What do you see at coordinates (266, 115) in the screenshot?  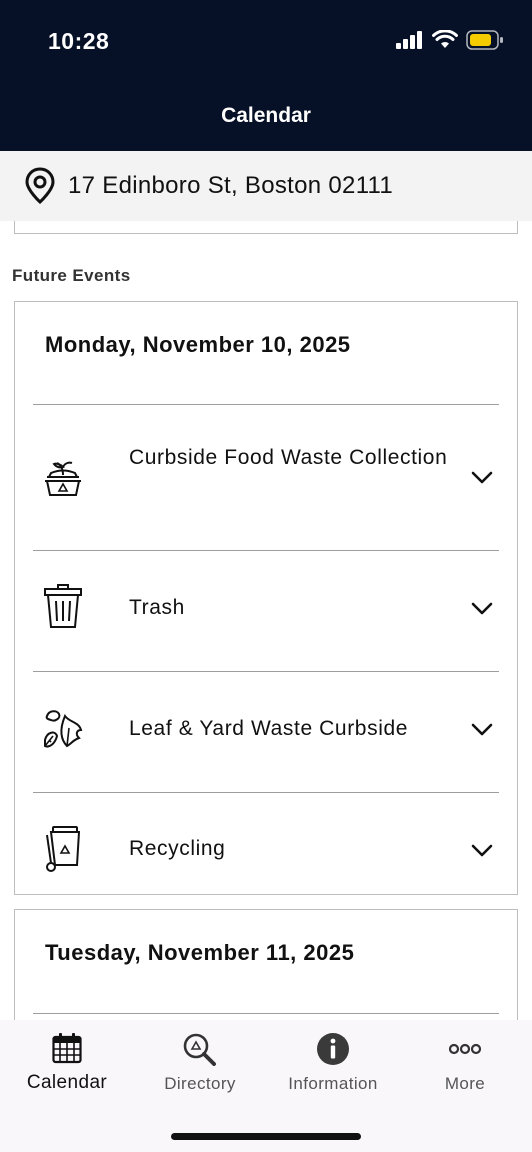 I see `page-title: Calendar` at bounding box center [266, 115].